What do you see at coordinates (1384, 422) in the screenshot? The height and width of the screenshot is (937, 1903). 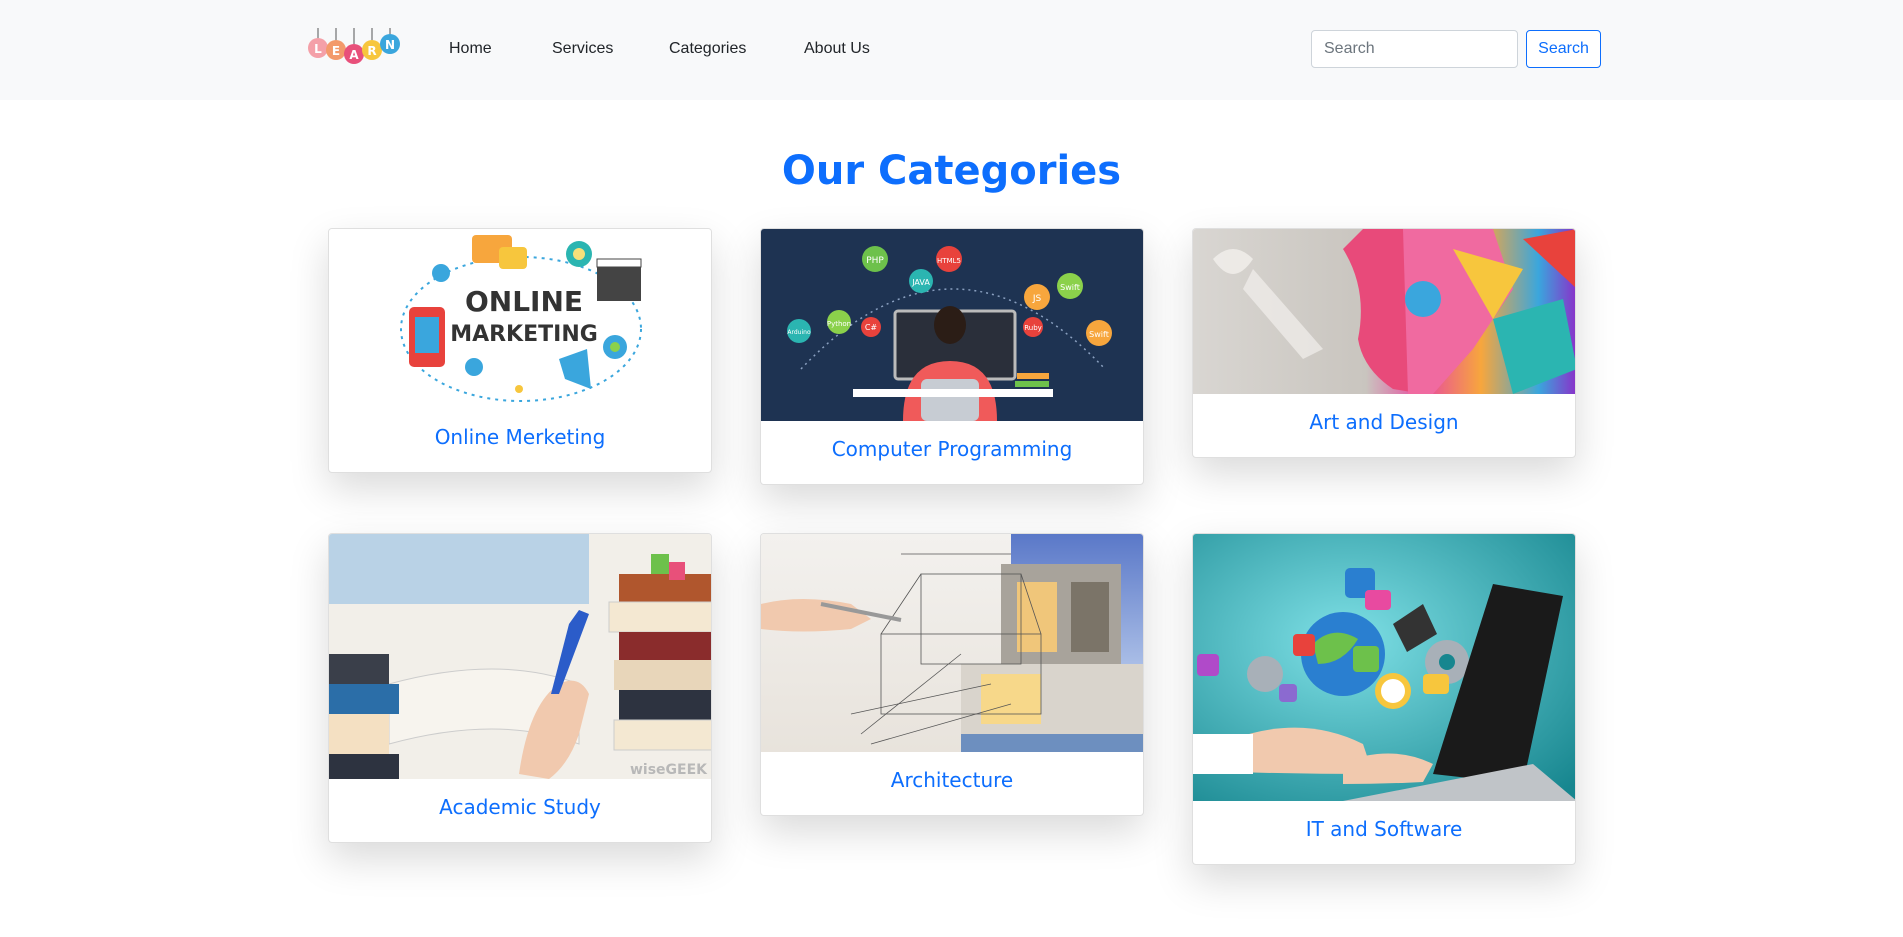 I see `card-title-art-and-design: Art and Design` at bounding box center [1384, 422].